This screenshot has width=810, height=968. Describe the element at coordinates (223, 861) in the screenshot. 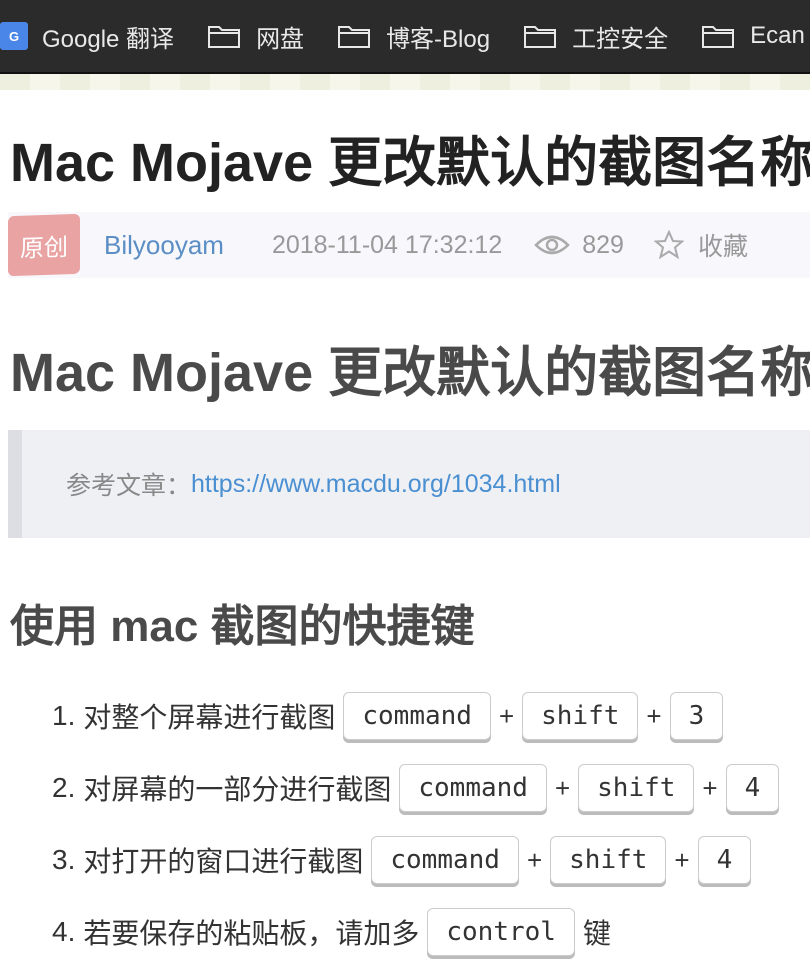

I see `list-text: 对打开的窗口进行截图` at that location.